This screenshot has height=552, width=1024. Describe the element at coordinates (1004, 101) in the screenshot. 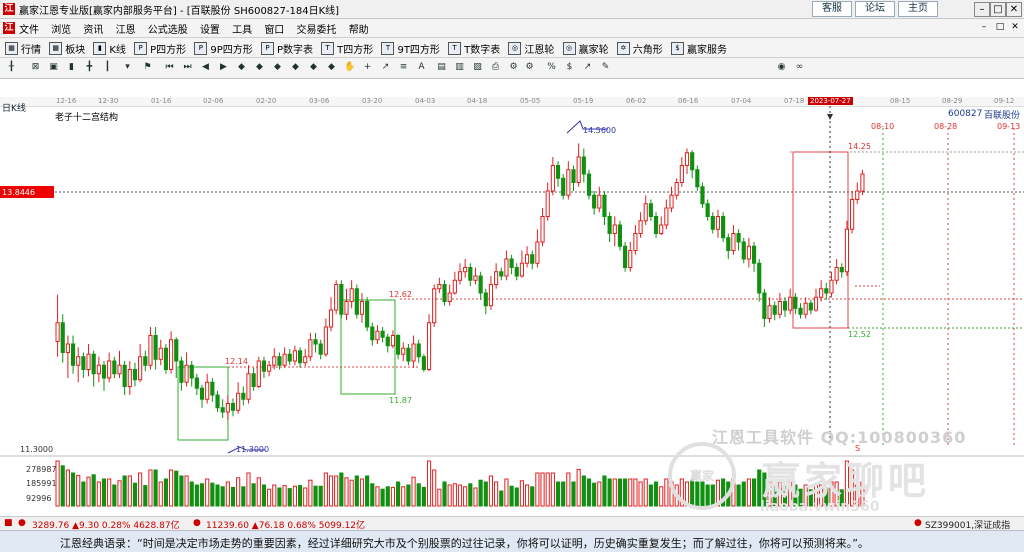

I see `date-label: 09-12` at that location.